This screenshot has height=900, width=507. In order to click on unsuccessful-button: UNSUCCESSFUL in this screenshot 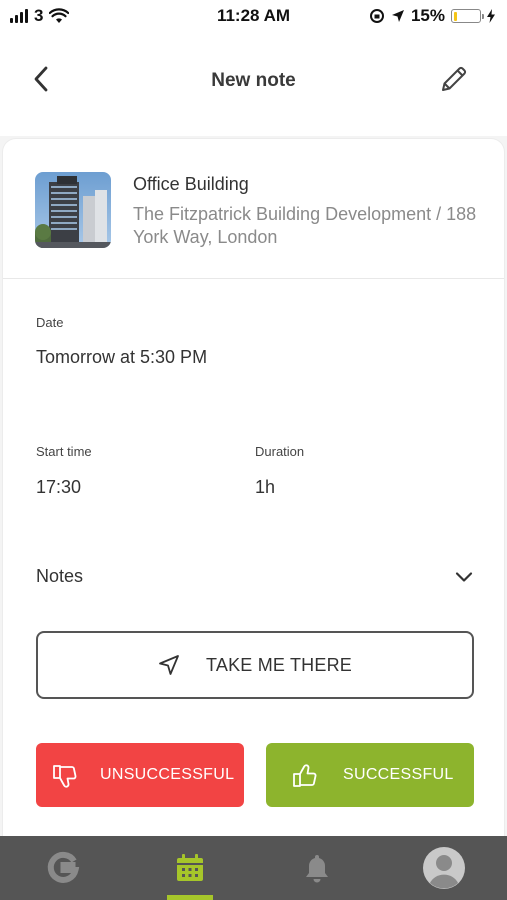, I will do `click(140, 775)`.